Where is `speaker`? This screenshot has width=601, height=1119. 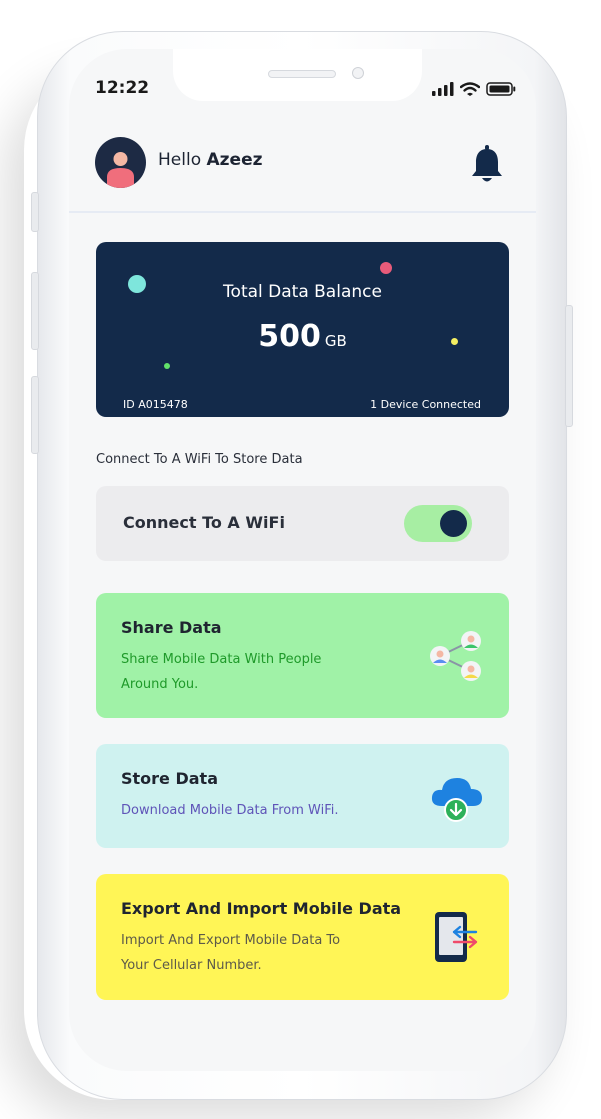 speaker is located at coordinates (302, 74).